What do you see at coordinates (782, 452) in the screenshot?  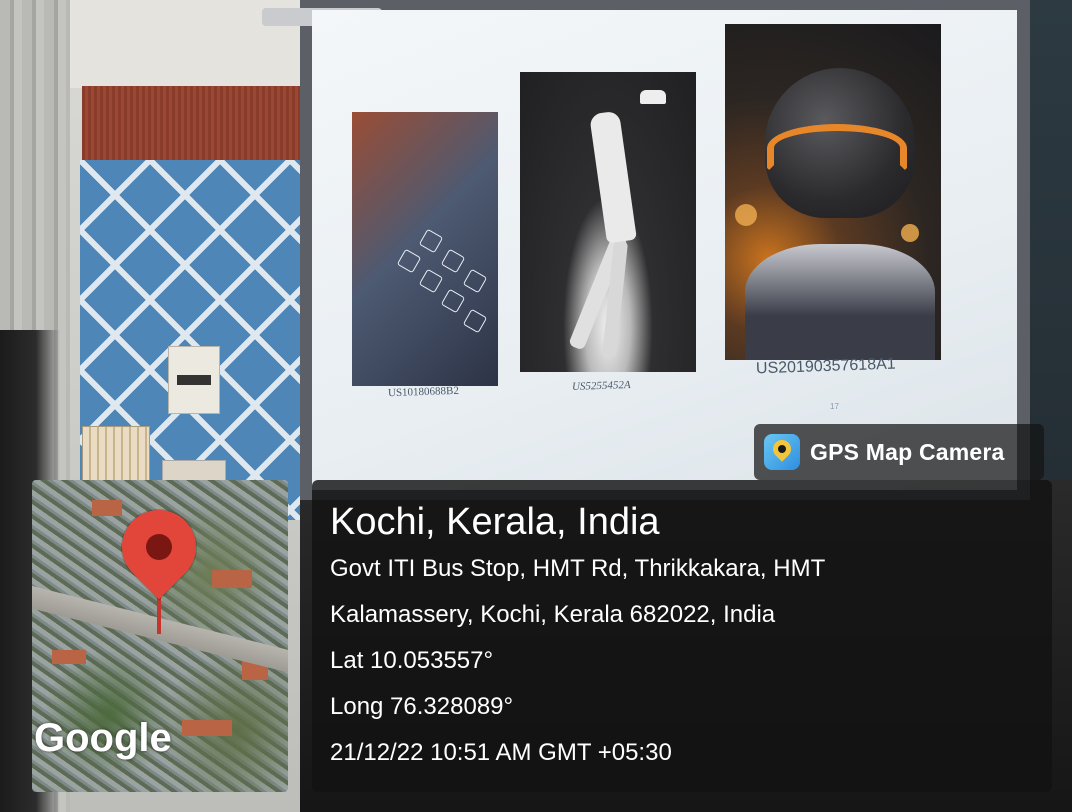 I see `gps-camera-app-icon` at bounding box center [782, 452].